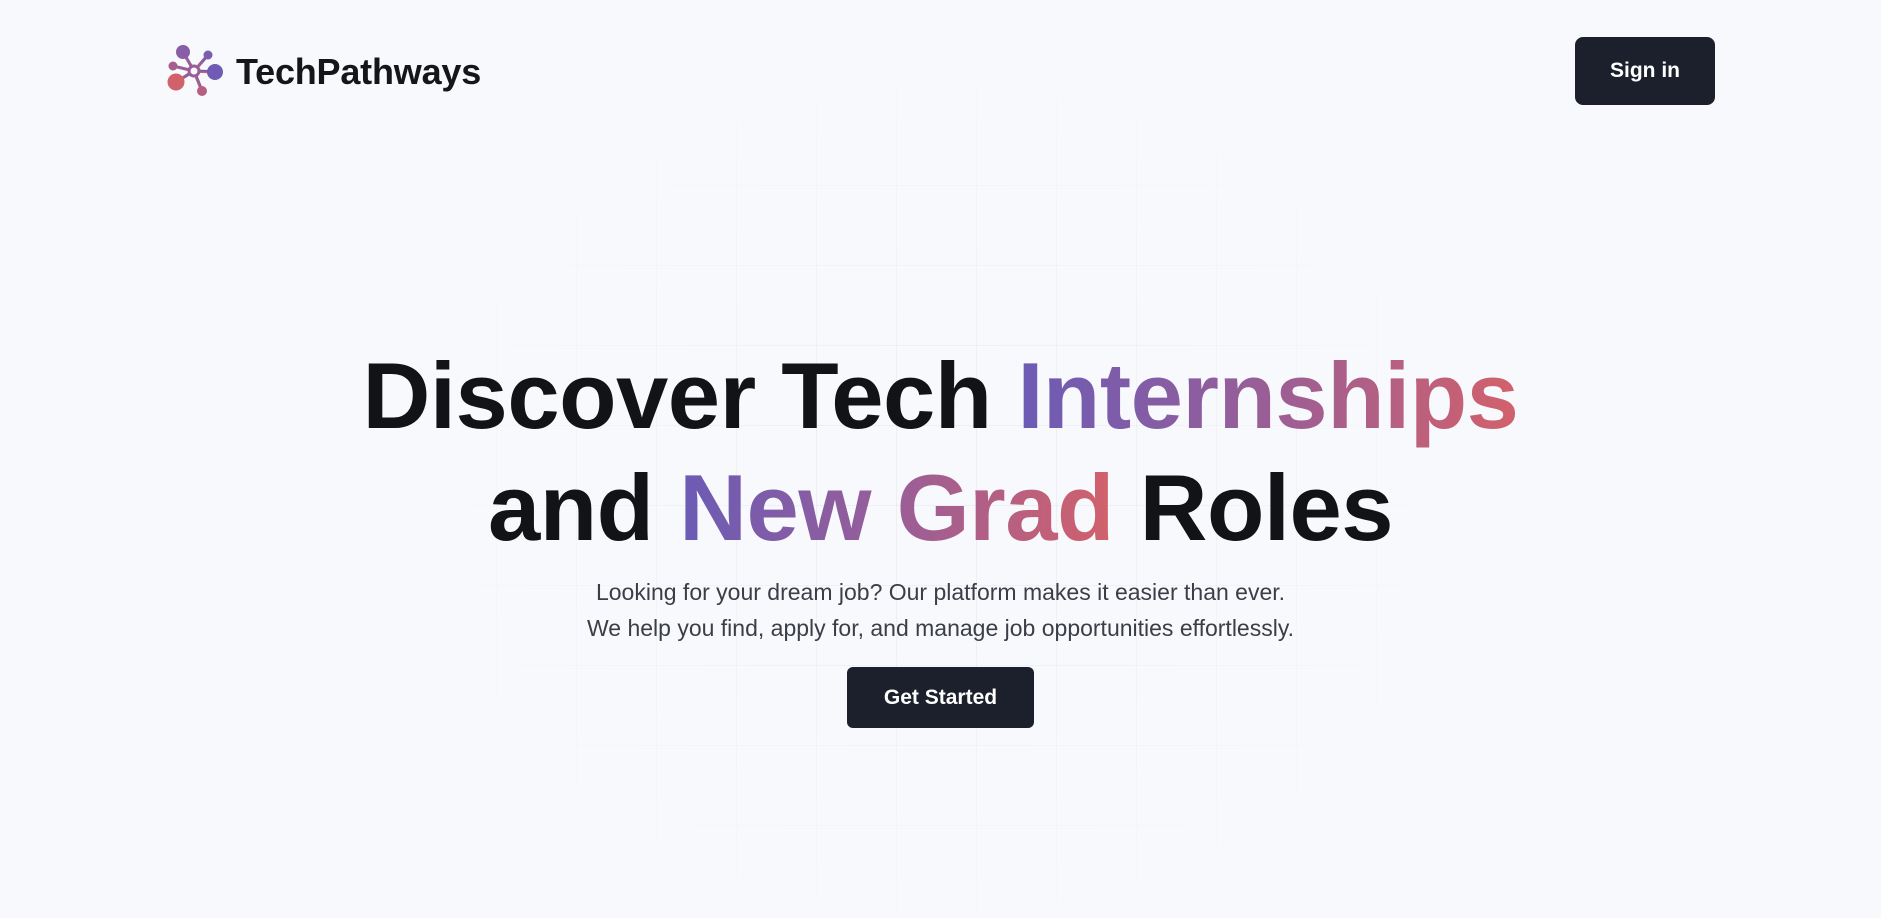  I want to click on brand-link: TechPathways, so click(323, 72).